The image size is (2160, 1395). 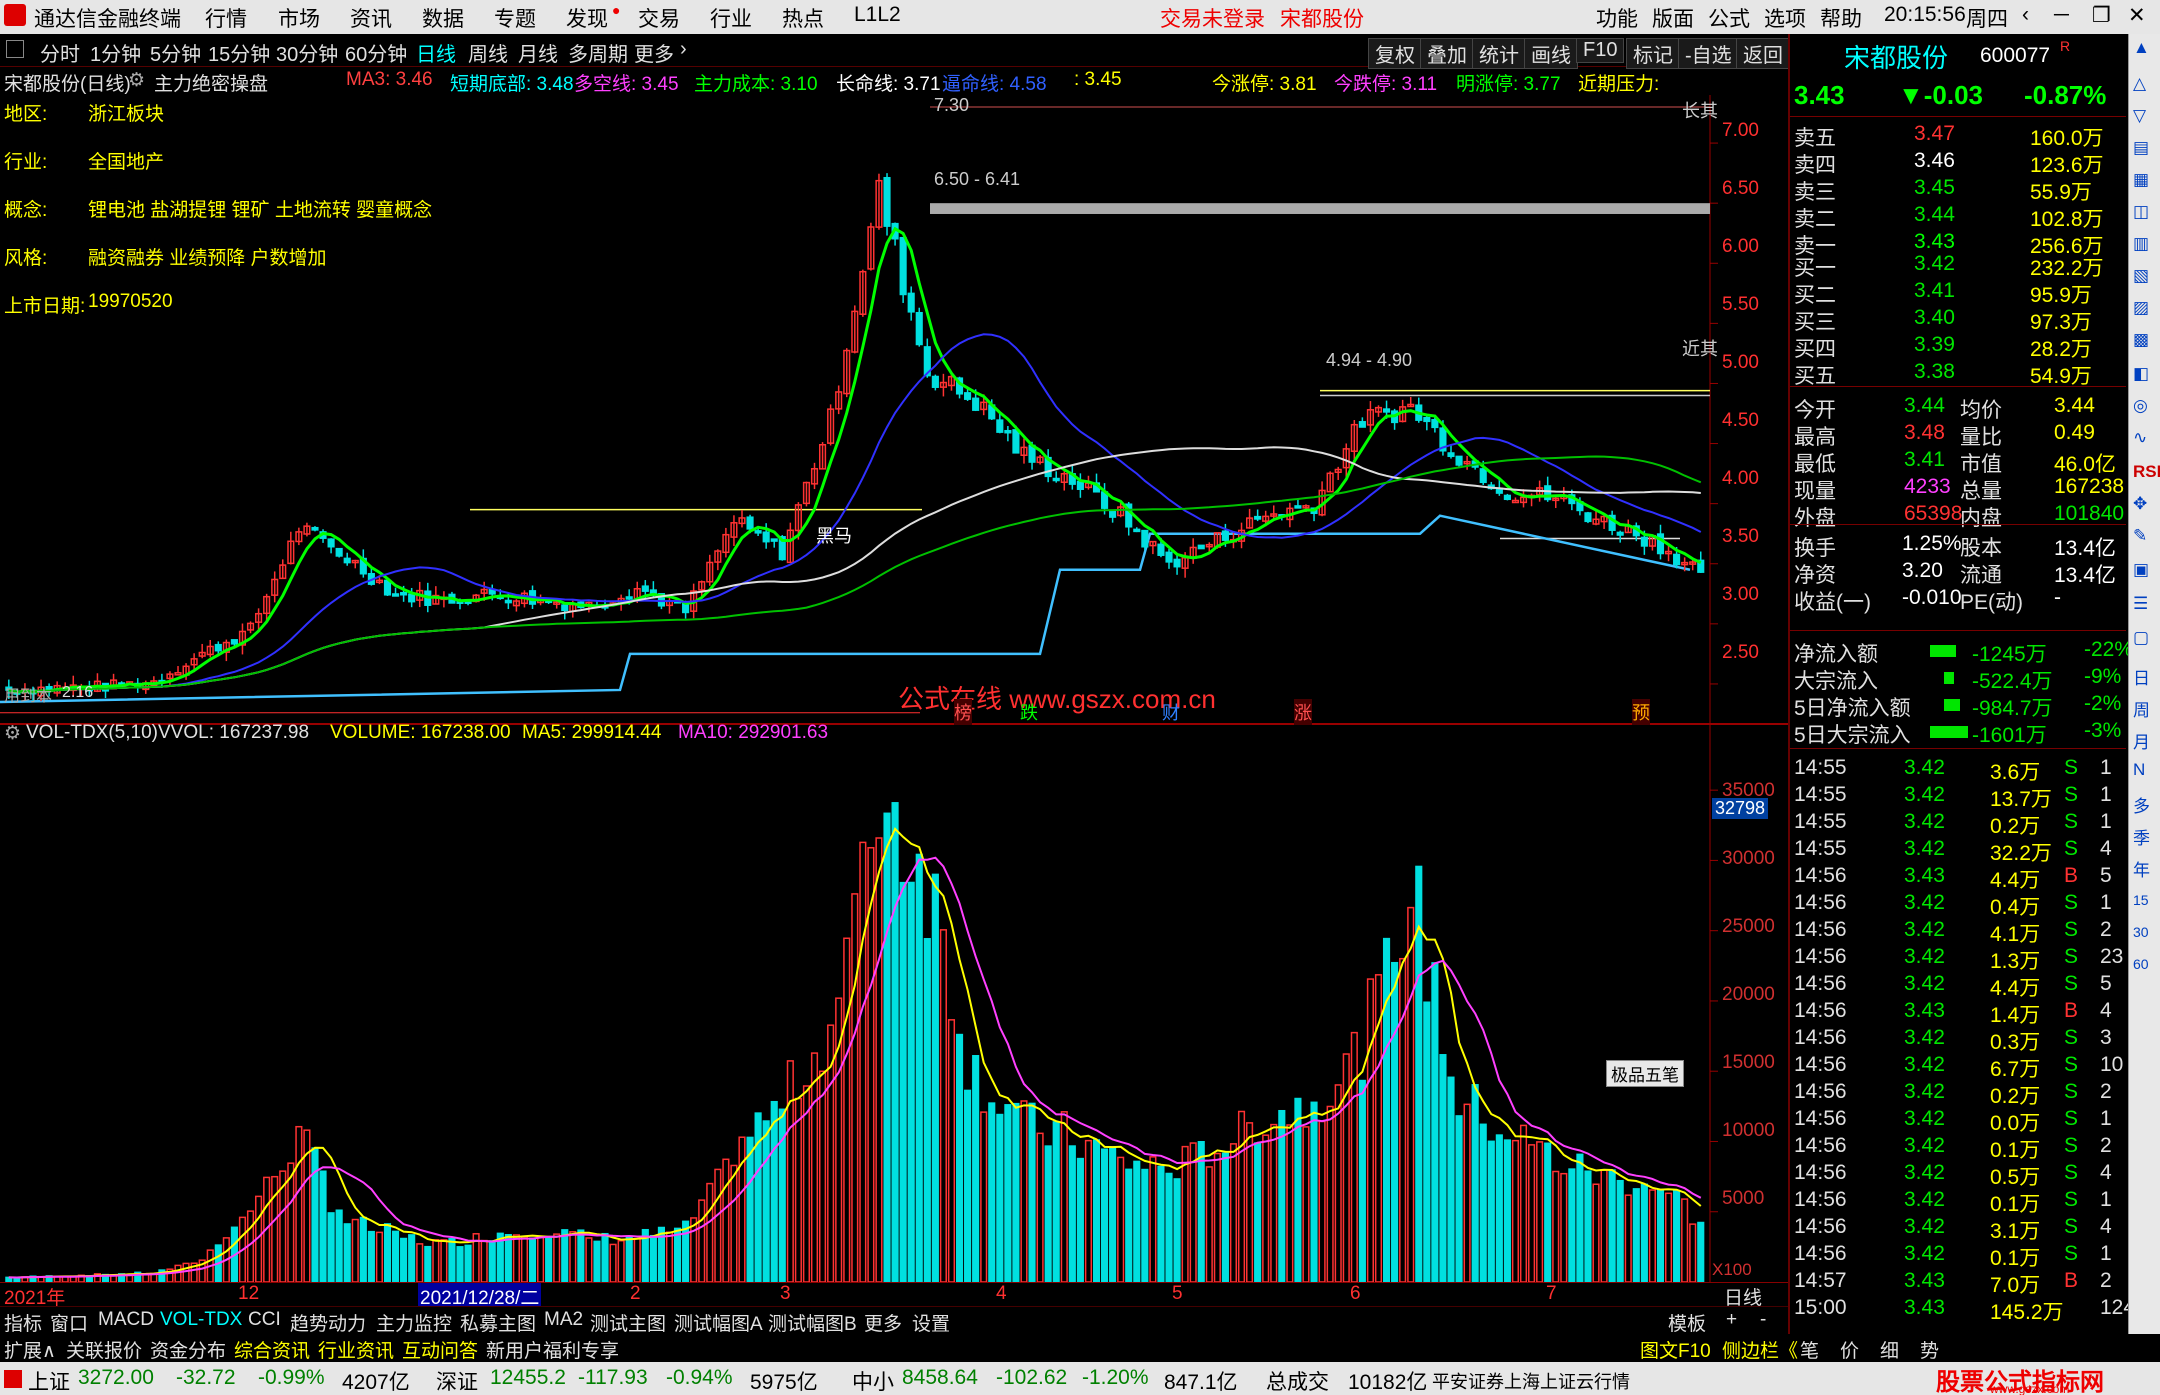 What do you see at coordinates (443, 18) in the screenshot?
I see `menu-item-data: 数据` at bounding box center [443, 18].